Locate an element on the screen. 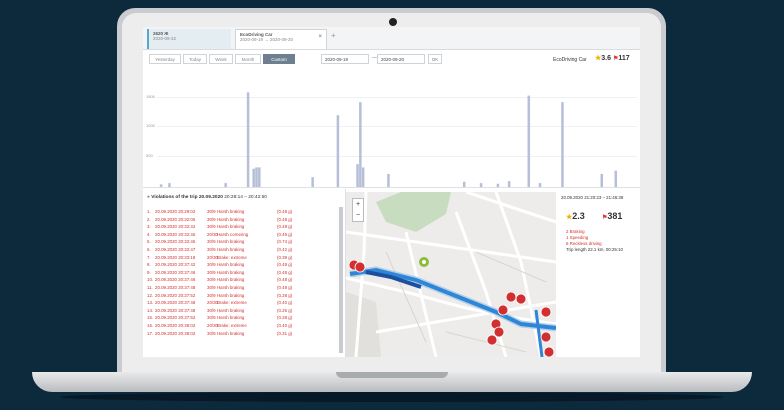  violation-number: 17. is located at coordinates (150, 333).